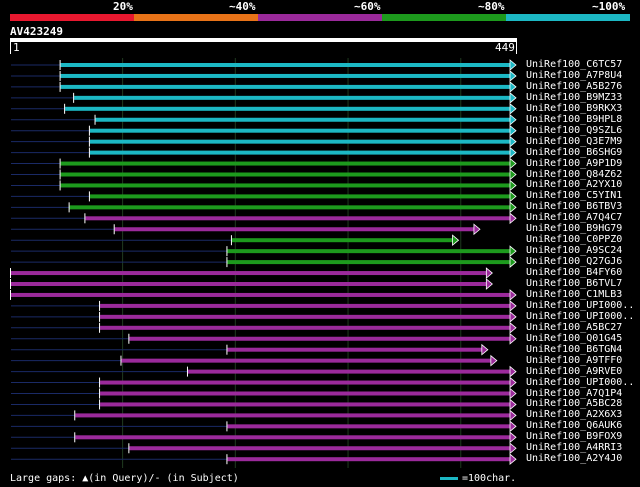 This screenshot has width=640, height=487. Describe the element at coordinates (574, 338) in the screenshot. I see `hit-name-link: UniRef100_Q01G45` at that location.